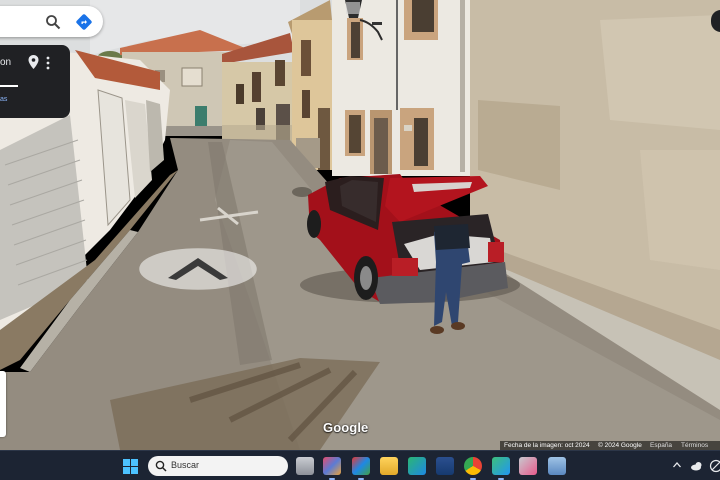  I want to click on search-box, so click(51, 21).